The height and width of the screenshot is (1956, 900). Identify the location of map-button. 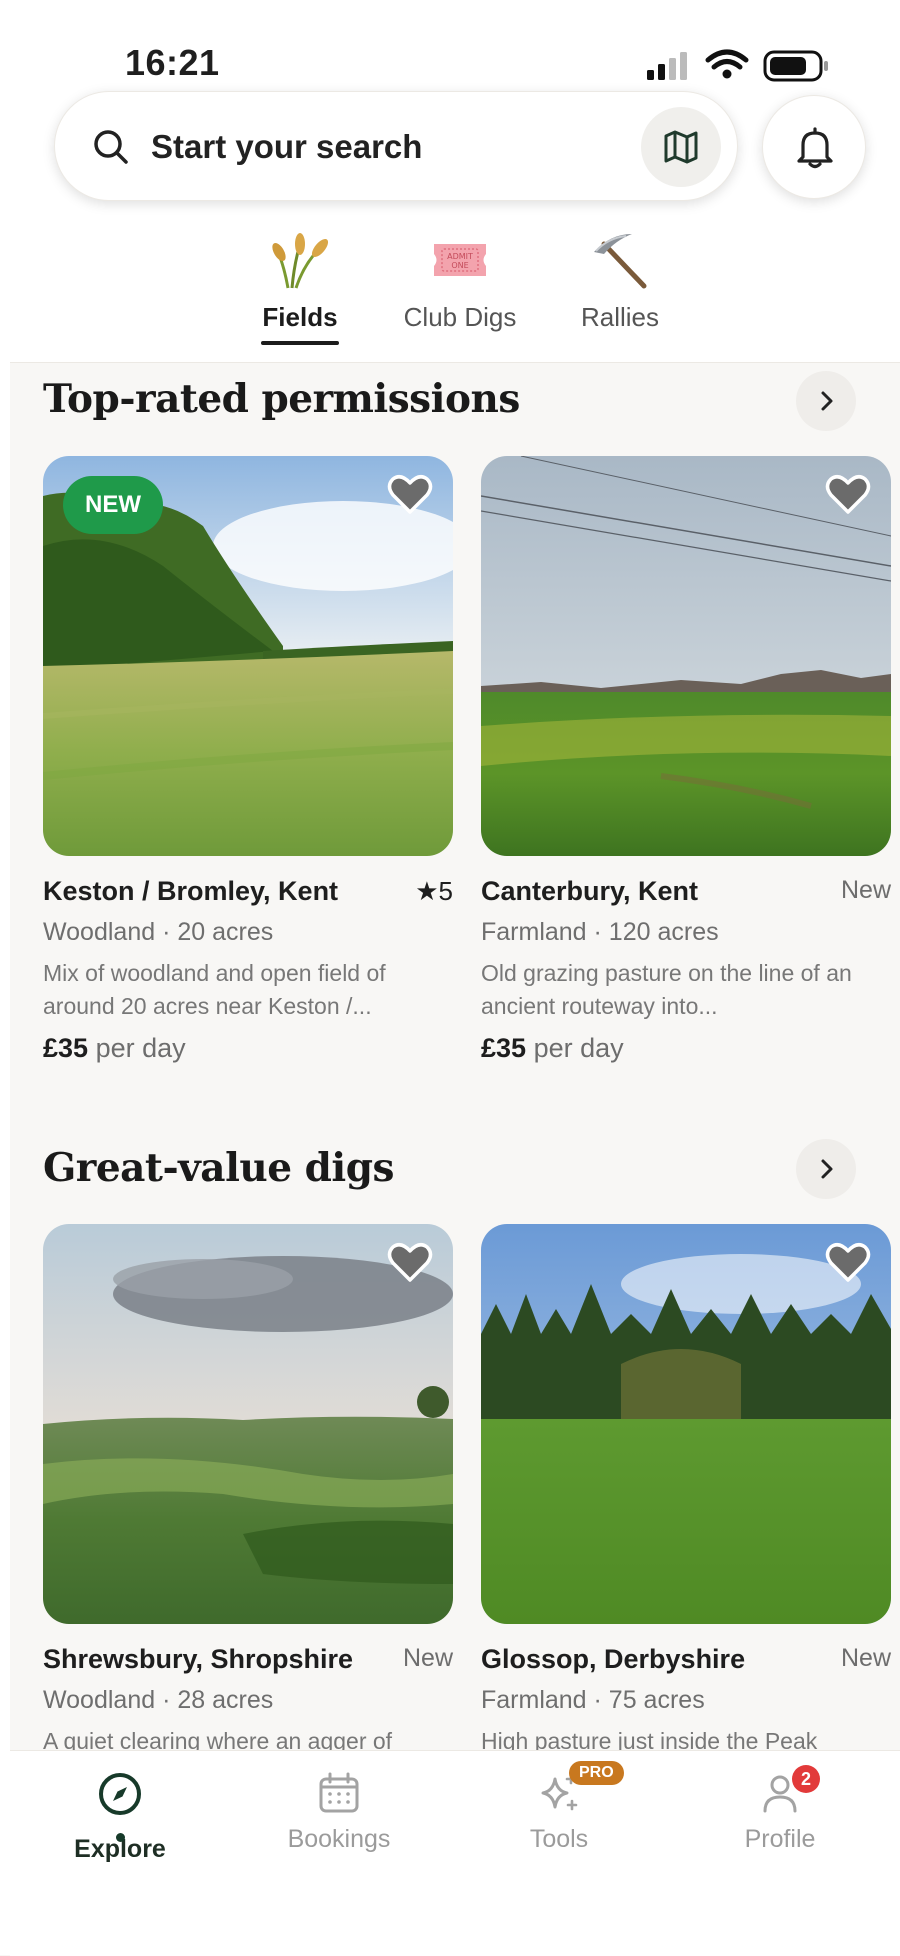
(681, 147).